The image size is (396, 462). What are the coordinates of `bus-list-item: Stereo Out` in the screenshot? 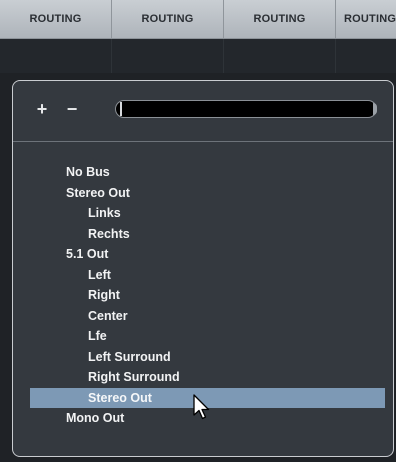 It's located at (207, 193).